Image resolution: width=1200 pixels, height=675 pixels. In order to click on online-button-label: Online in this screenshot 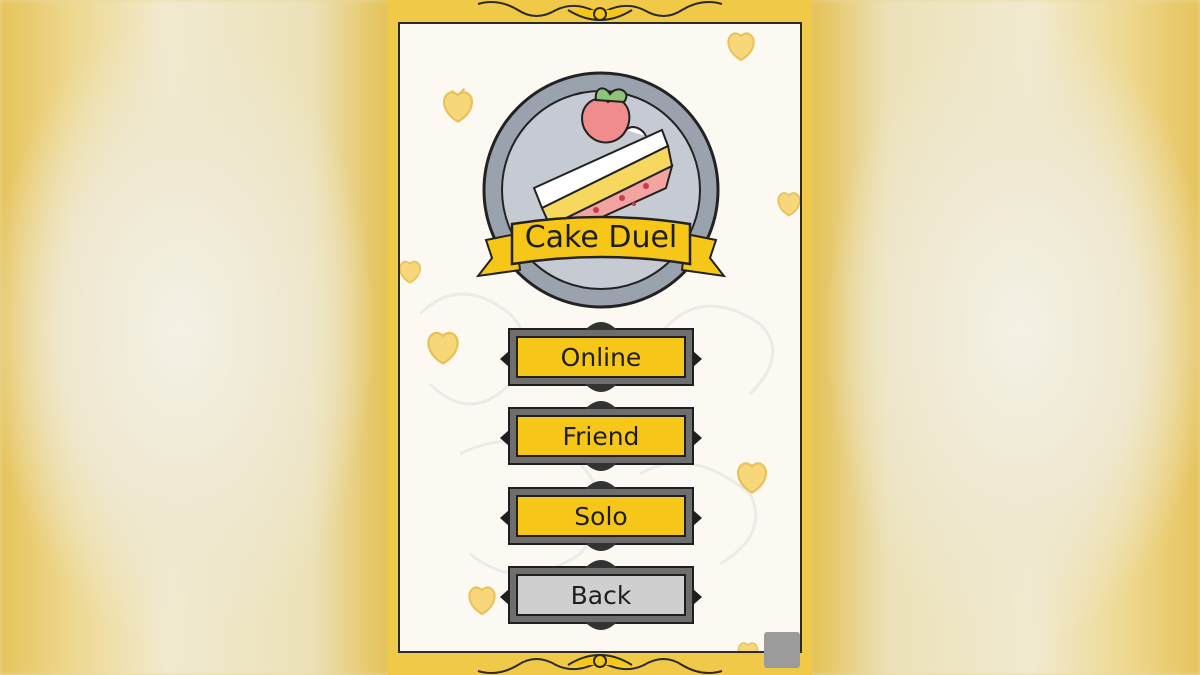, I will do `click(601, 357)`.